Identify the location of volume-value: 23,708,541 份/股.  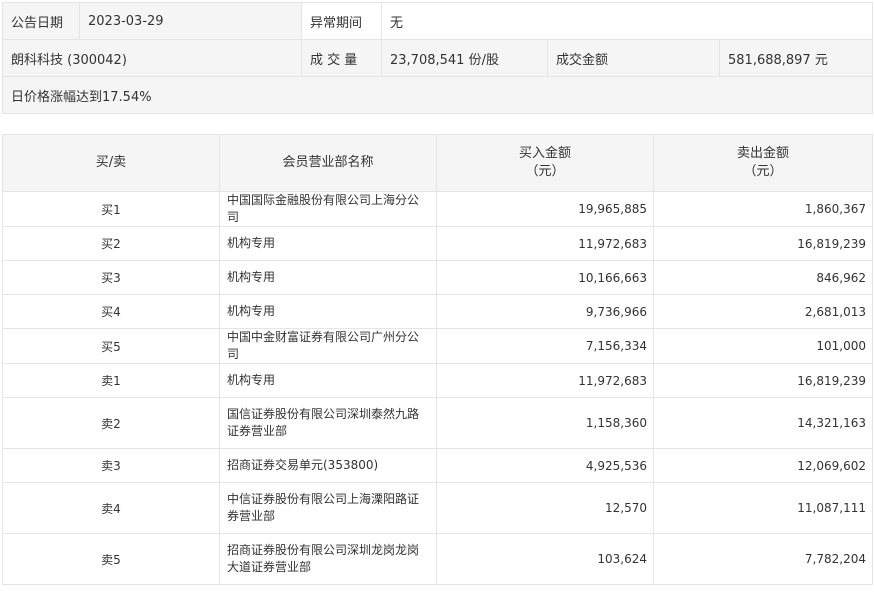
(464, 58).